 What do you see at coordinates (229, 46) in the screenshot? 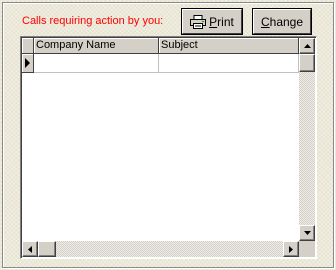
I see `column-header-subject: Subject` at bounding box center [229, 46].